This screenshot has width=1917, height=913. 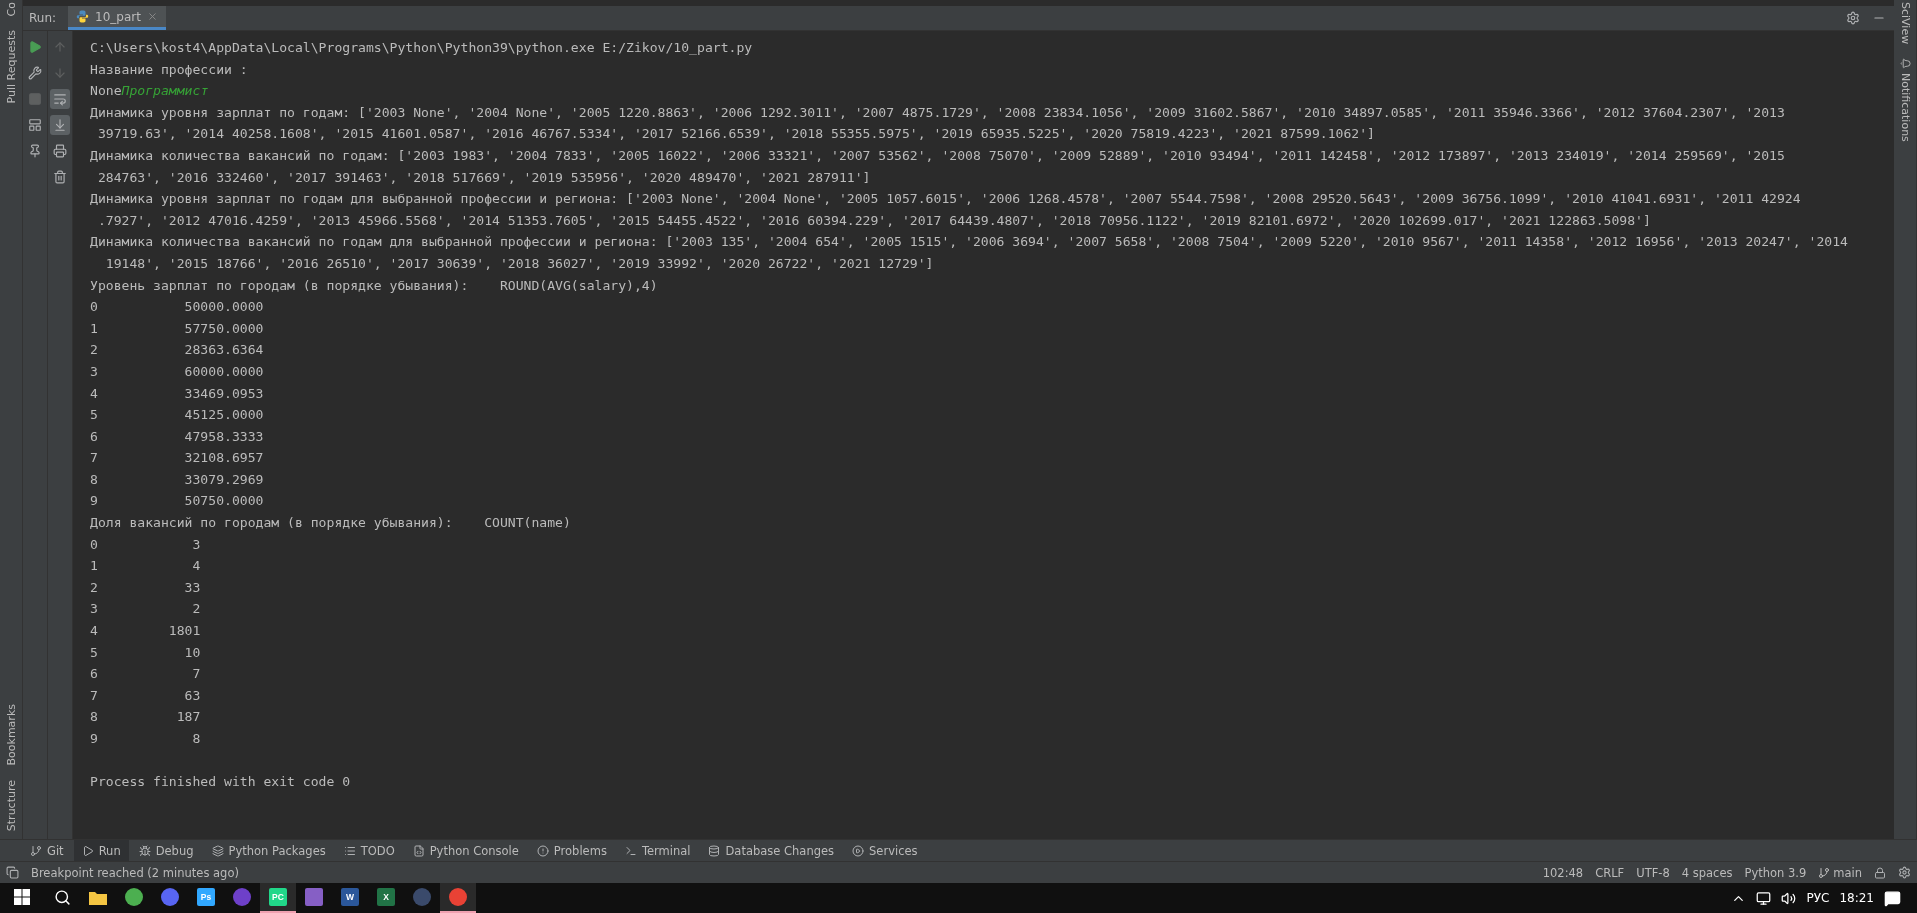 What do you see at coordinates (1775, 872) in the screenshot?
I see `status-item: Python 3.9` at bounding box center [1775, 872].